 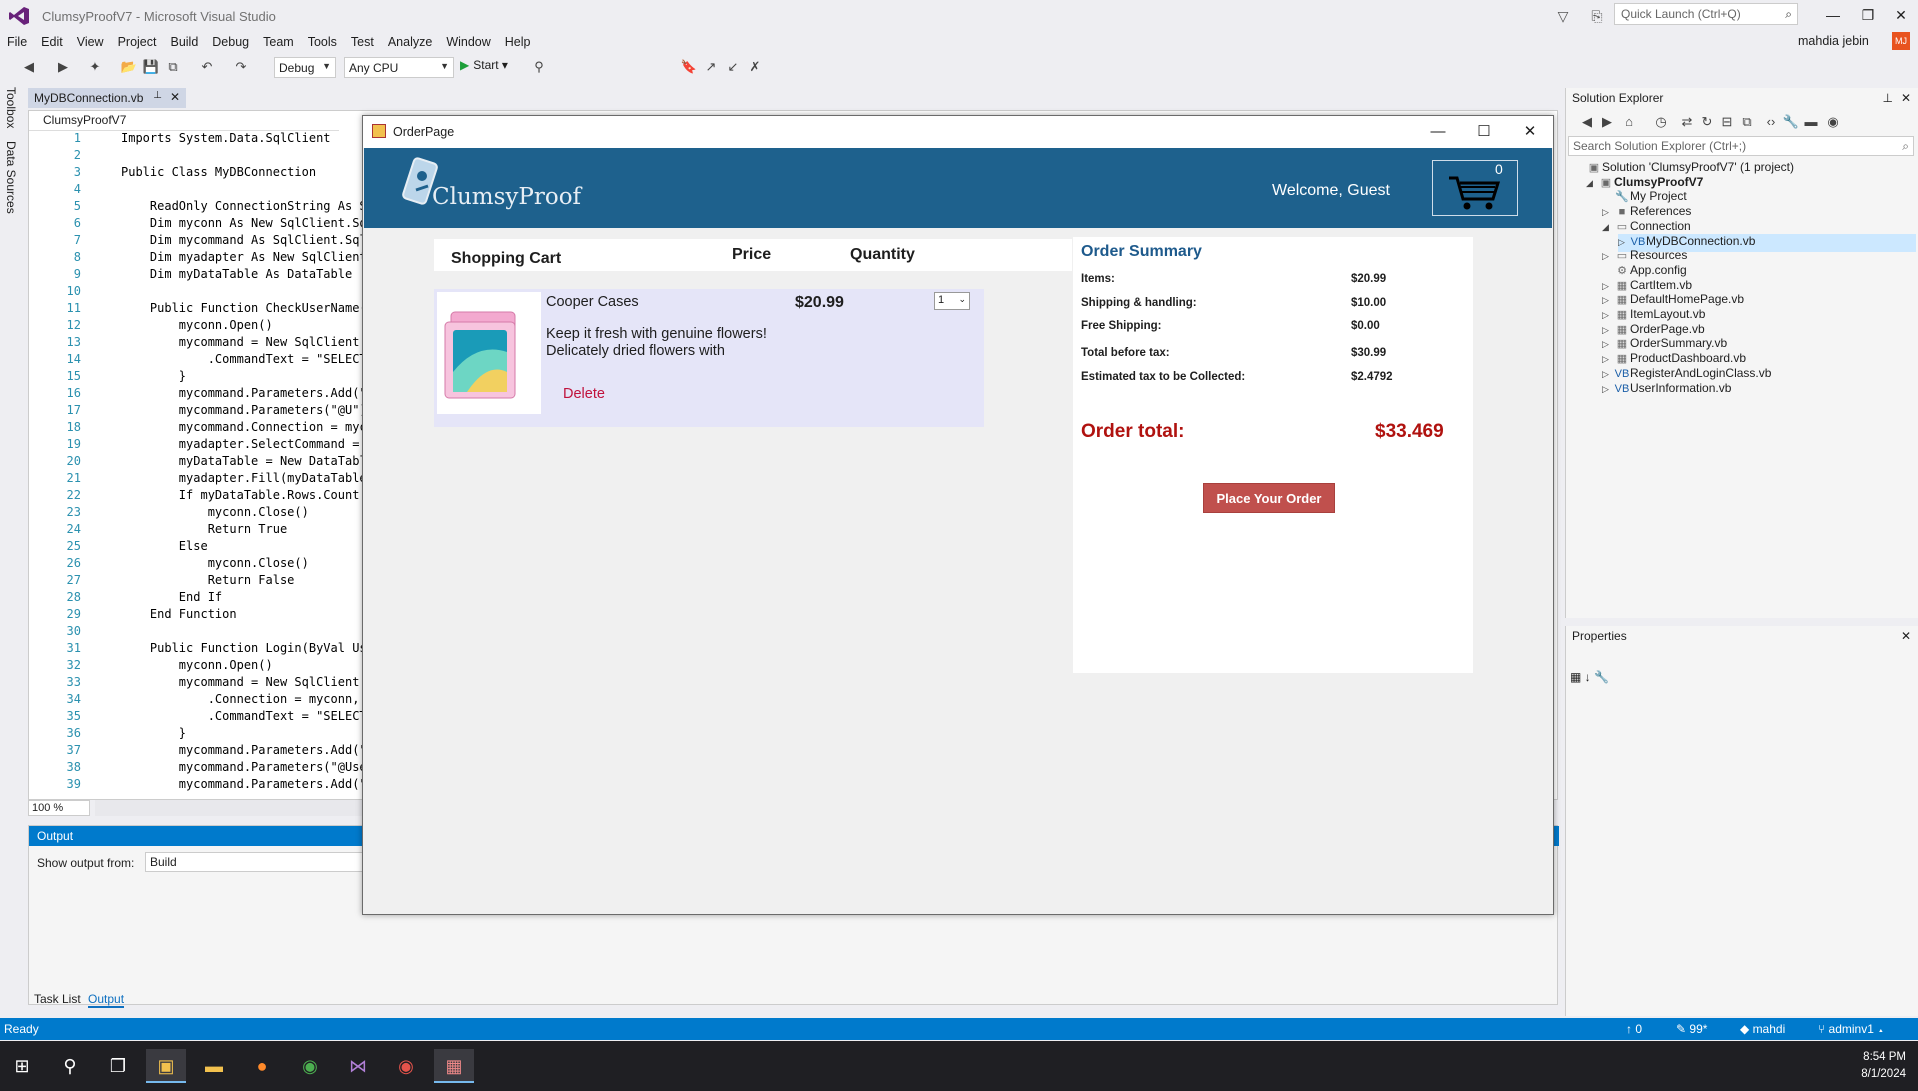 I want to click on code-line: 37 mycommand.Parameters.Add(", so click(x=199, y=751).